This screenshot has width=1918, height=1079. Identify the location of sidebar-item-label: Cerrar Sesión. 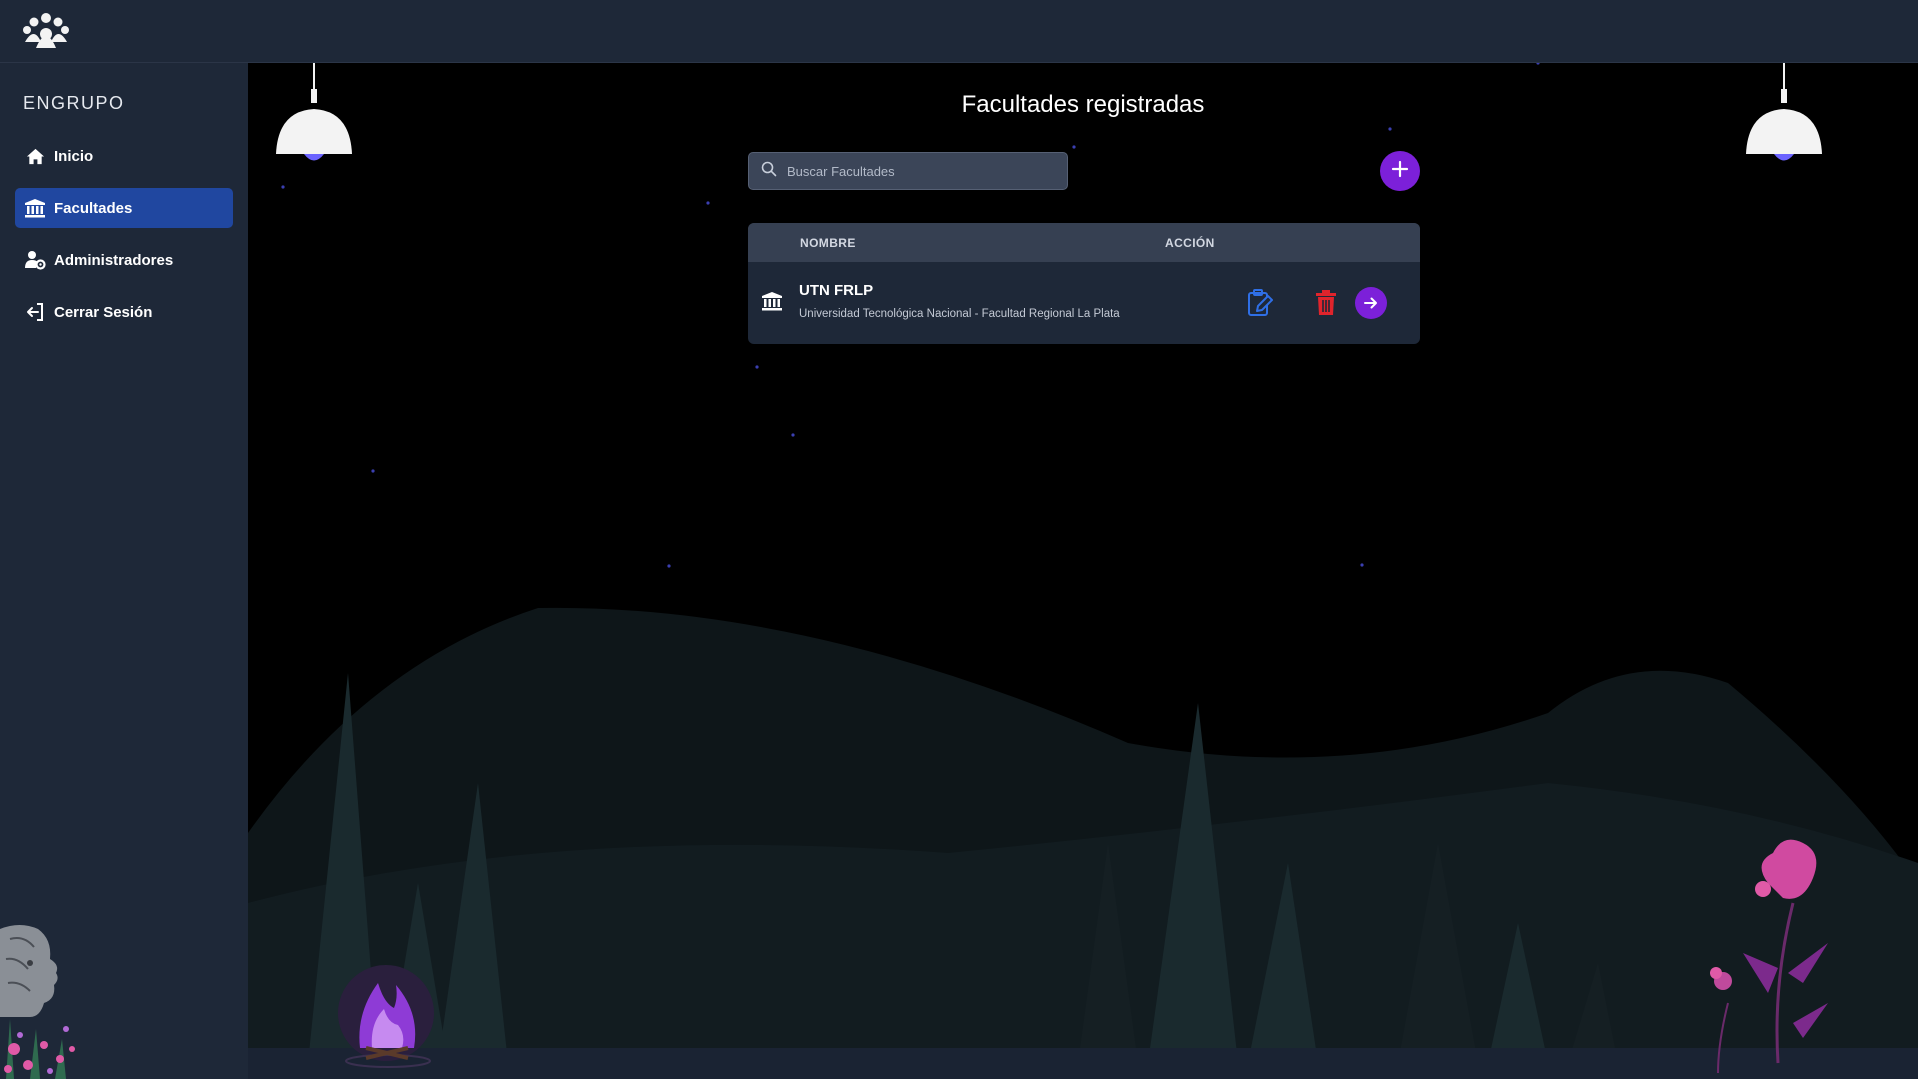
(103, 312).